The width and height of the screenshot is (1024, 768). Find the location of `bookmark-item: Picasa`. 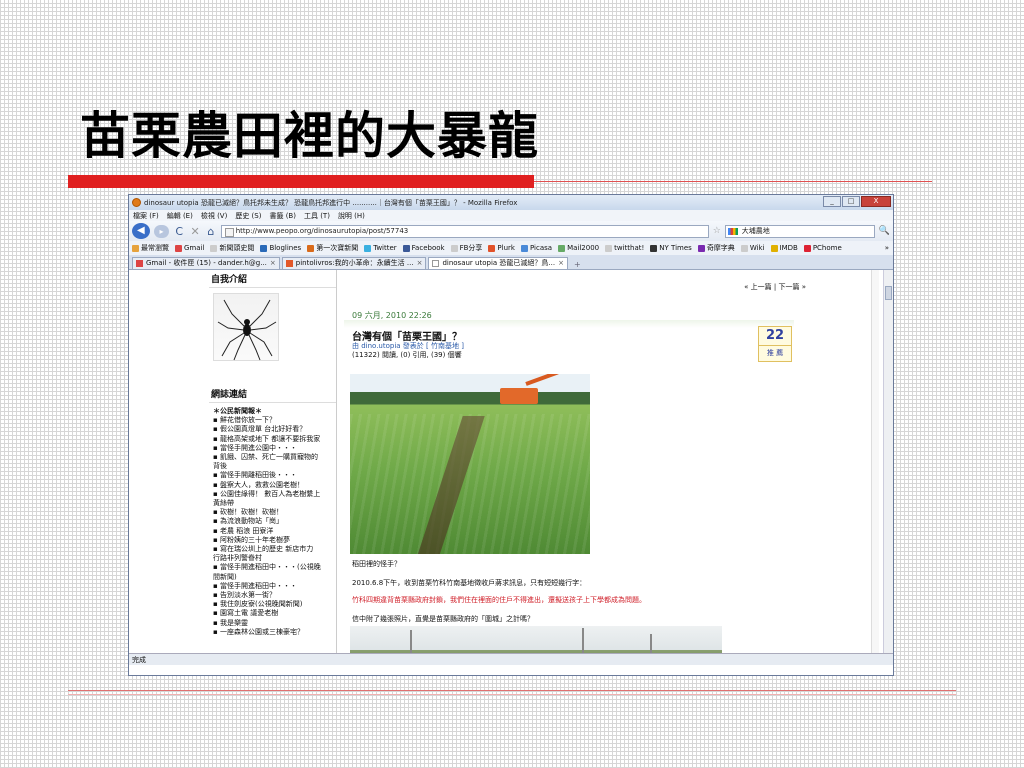

bookmark-item: Picasa is located at coordinates (536, 248).